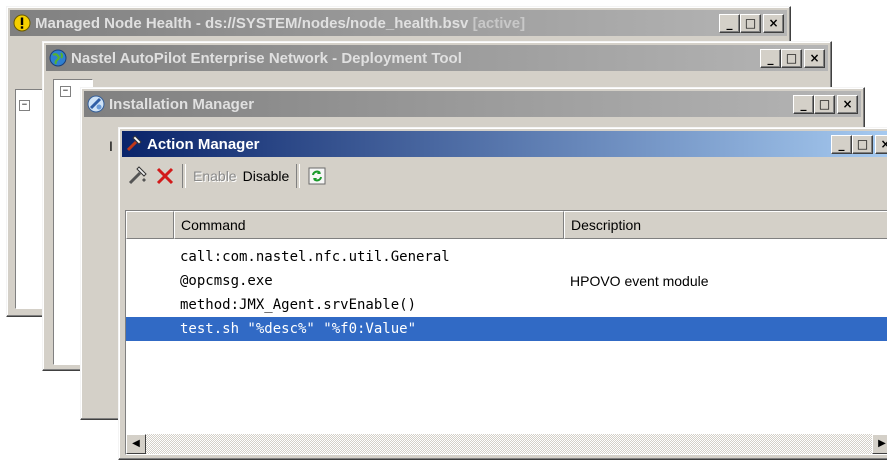 This screenshot has width=887, height=460. I want to click on refresh-icon, so click(317, 176).